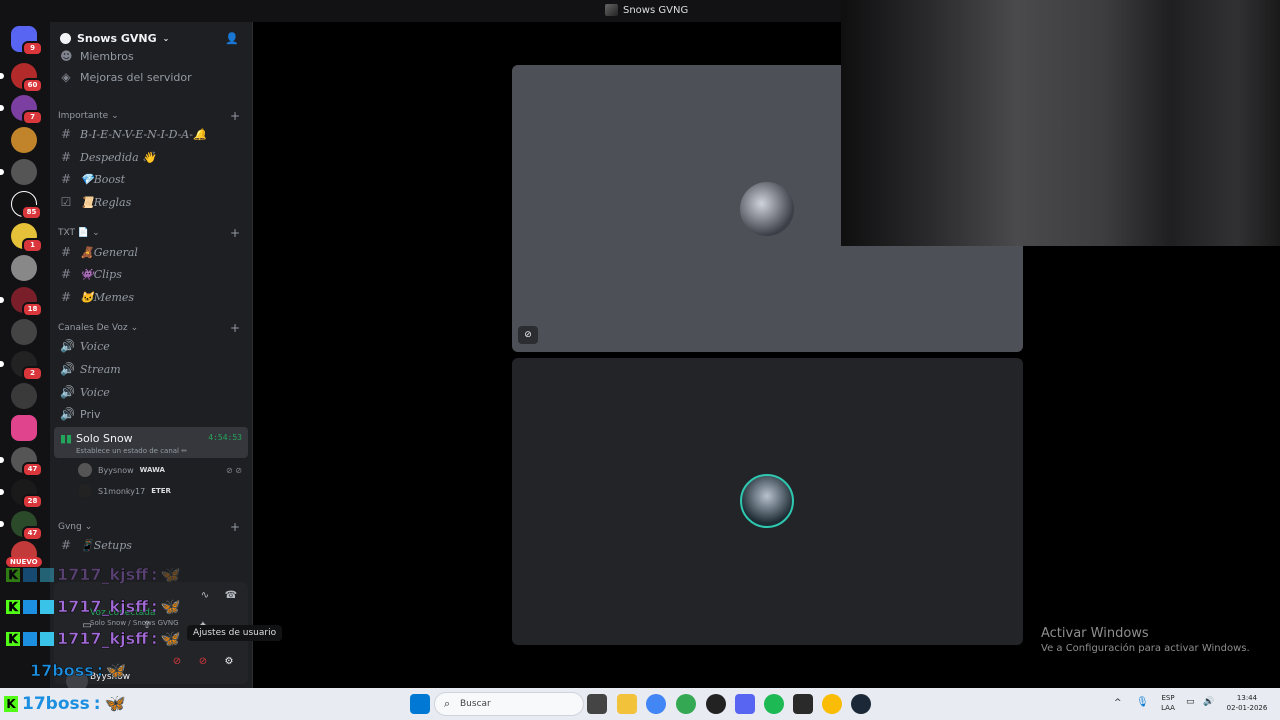 The image size is (1280, 720). I want to click on file-explorer-icon, so click(627, 704).